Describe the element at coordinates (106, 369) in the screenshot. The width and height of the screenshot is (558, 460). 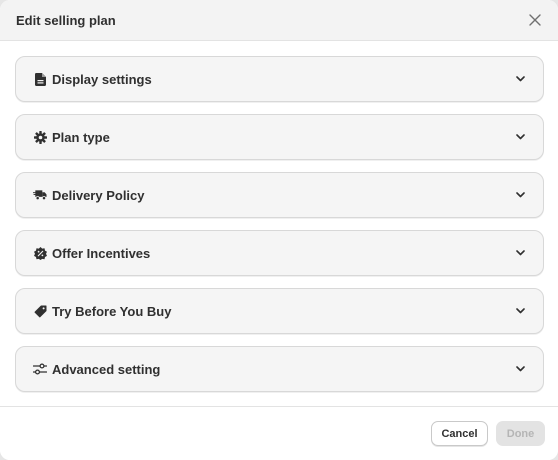
I see `section-label: Advanced setting` at that location.